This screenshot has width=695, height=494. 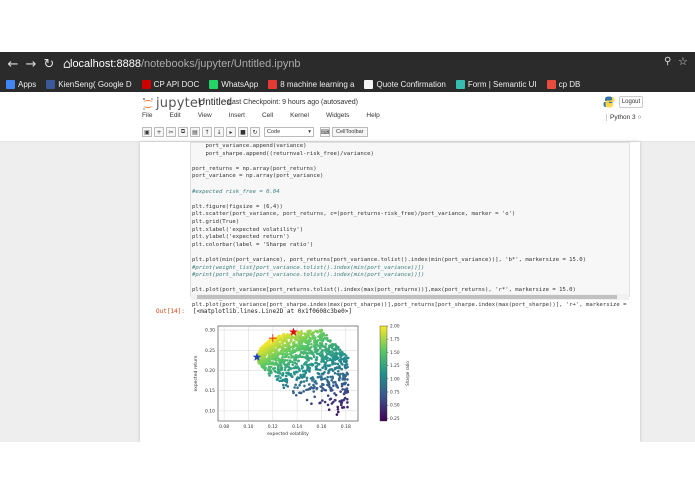 What do you see at coordinates (407, 297) in the screenshot?
I see `scrollbar-thumb` at bounding box center [407, 297].